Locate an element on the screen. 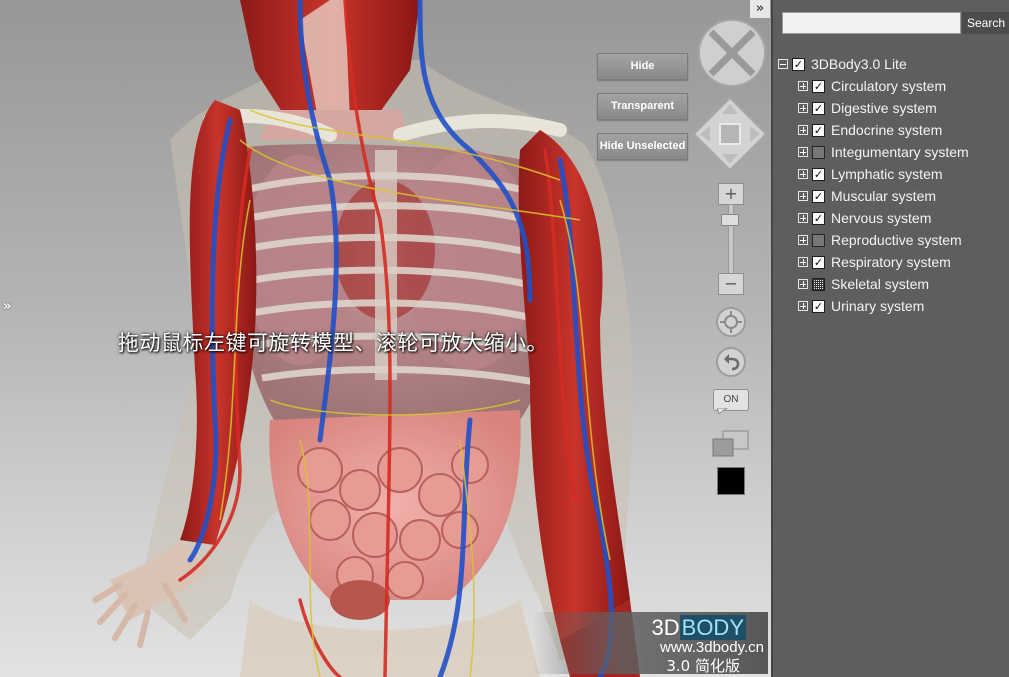 This screenshot has width=1009, height=677. logo-brand: 3DBODY is located at coordinates (698, 627).